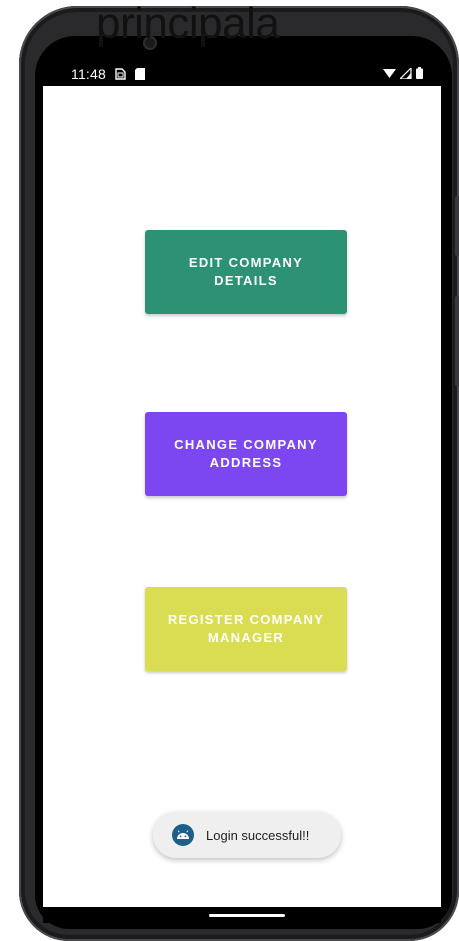  Describe the element at coordinates (140, 74) in the screenshot. I see `sd-card-icon` at that location.